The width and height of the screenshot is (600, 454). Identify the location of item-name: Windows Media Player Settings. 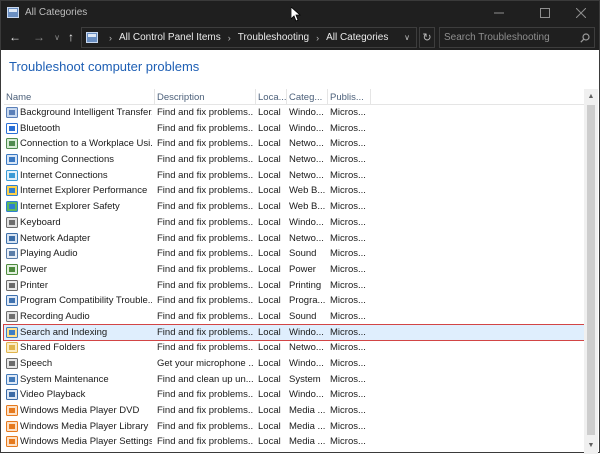
(86, 442).